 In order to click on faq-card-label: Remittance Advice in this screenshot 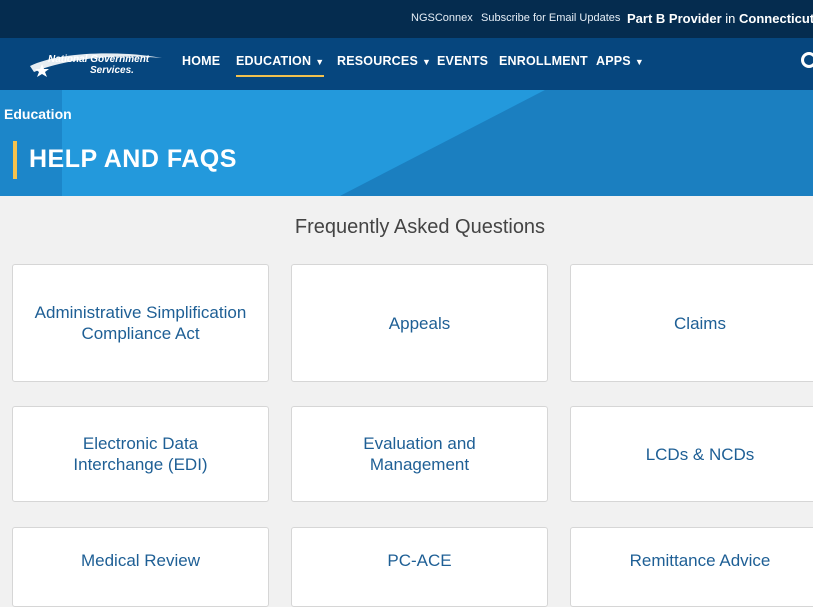, I will do `click(700, 560)`.